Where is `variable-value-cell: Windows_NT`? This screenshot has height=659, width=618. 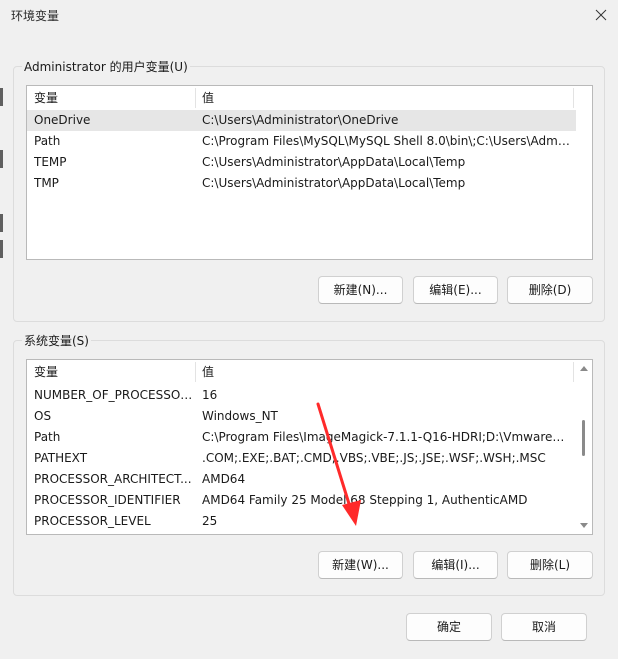
variable-value-cell: Windows_NT is located at coordinates (240, 416).